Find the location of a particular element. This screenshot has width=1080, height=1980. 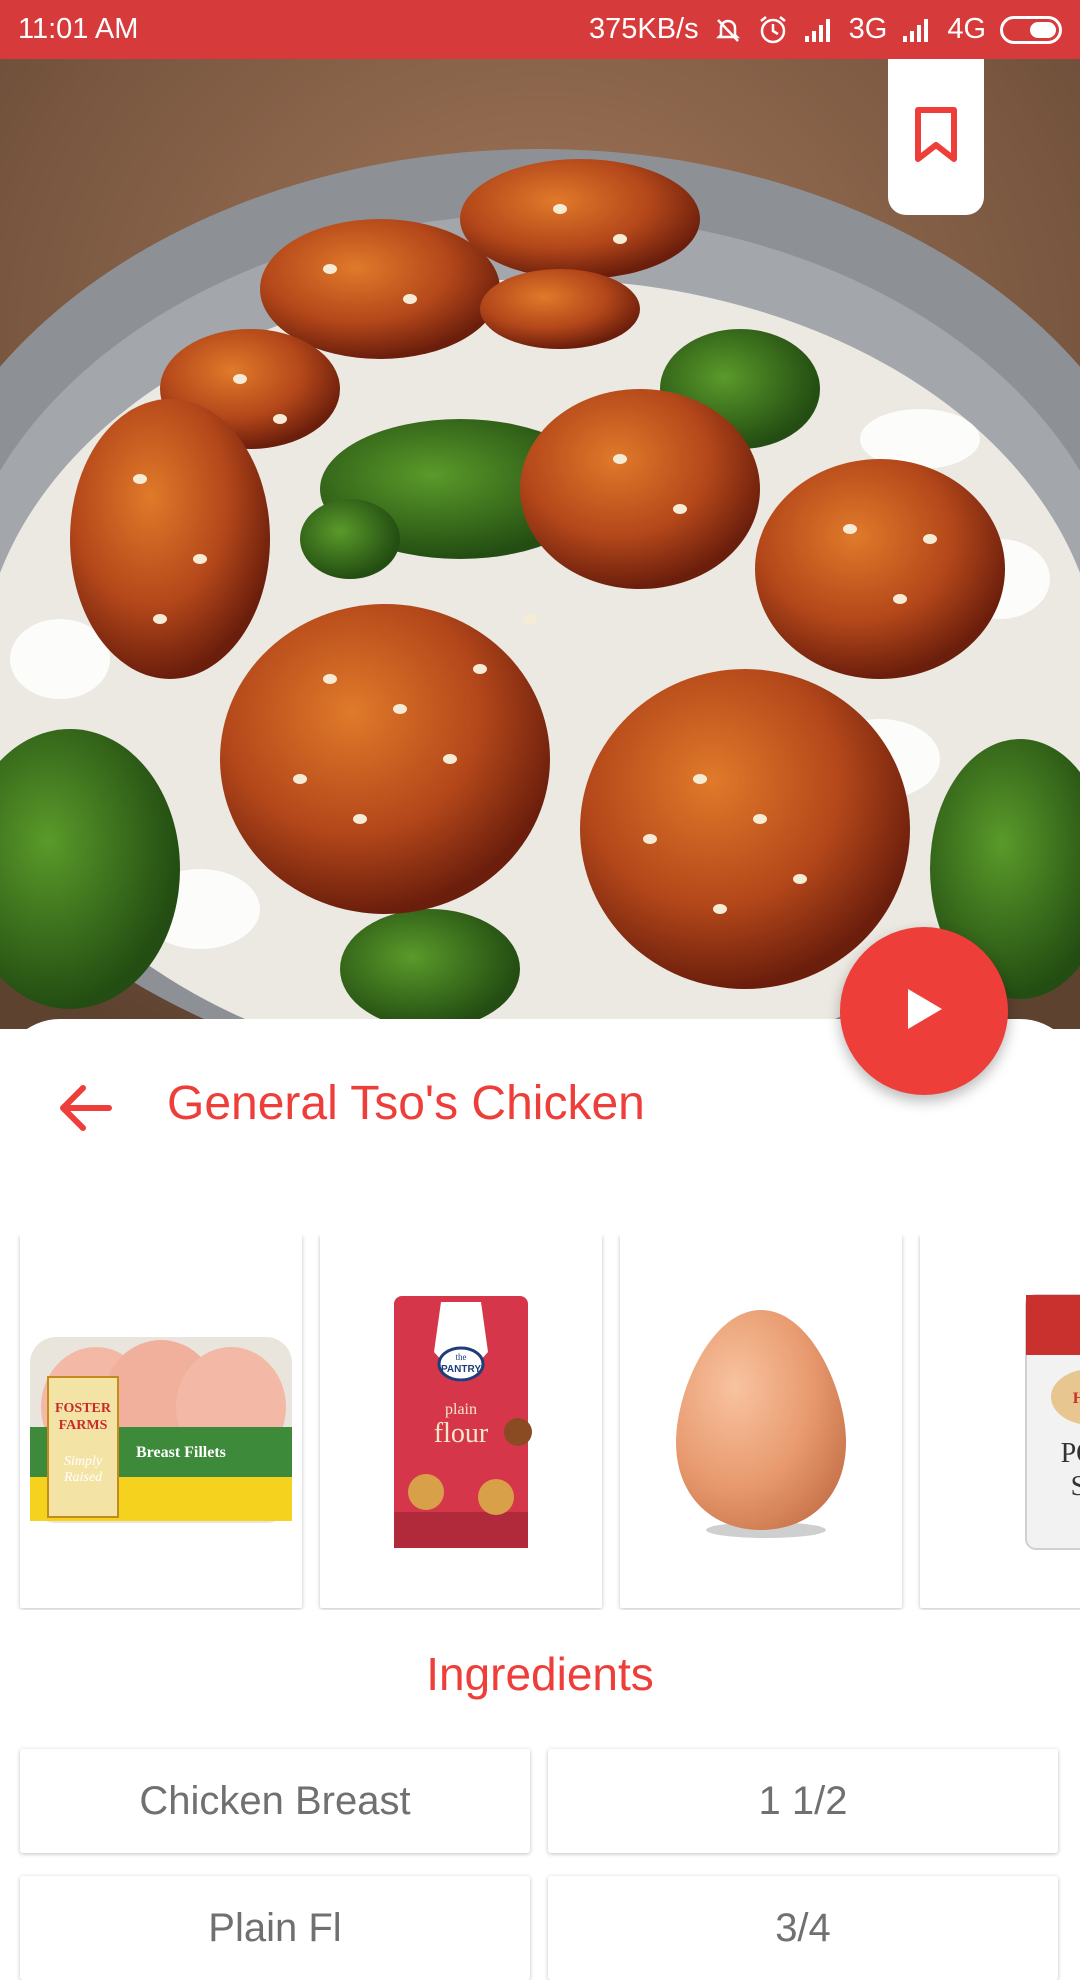

svg-text: the is located at coordinates (461, 1357).